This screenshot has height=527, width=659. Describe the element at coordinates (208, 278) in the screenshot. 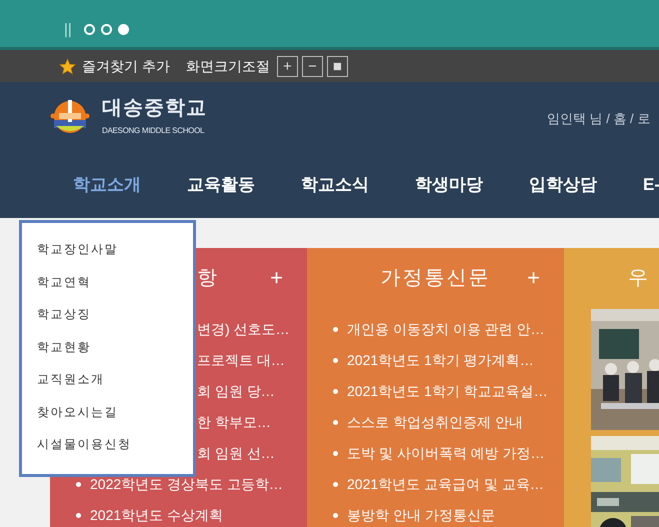

I see `panel-title: 항` at that location.